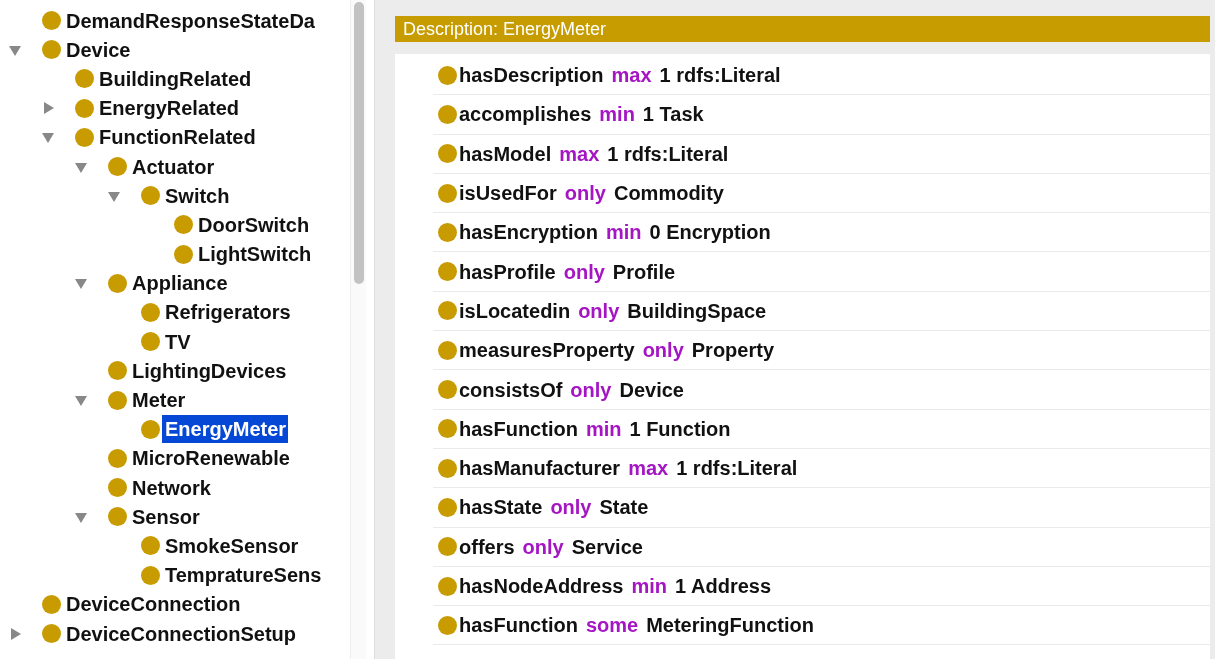 The image size is (1215, 659). Describe the element at coordinates (359, 143) in the screenshot. I see `scrollbar-thumb` at that location.